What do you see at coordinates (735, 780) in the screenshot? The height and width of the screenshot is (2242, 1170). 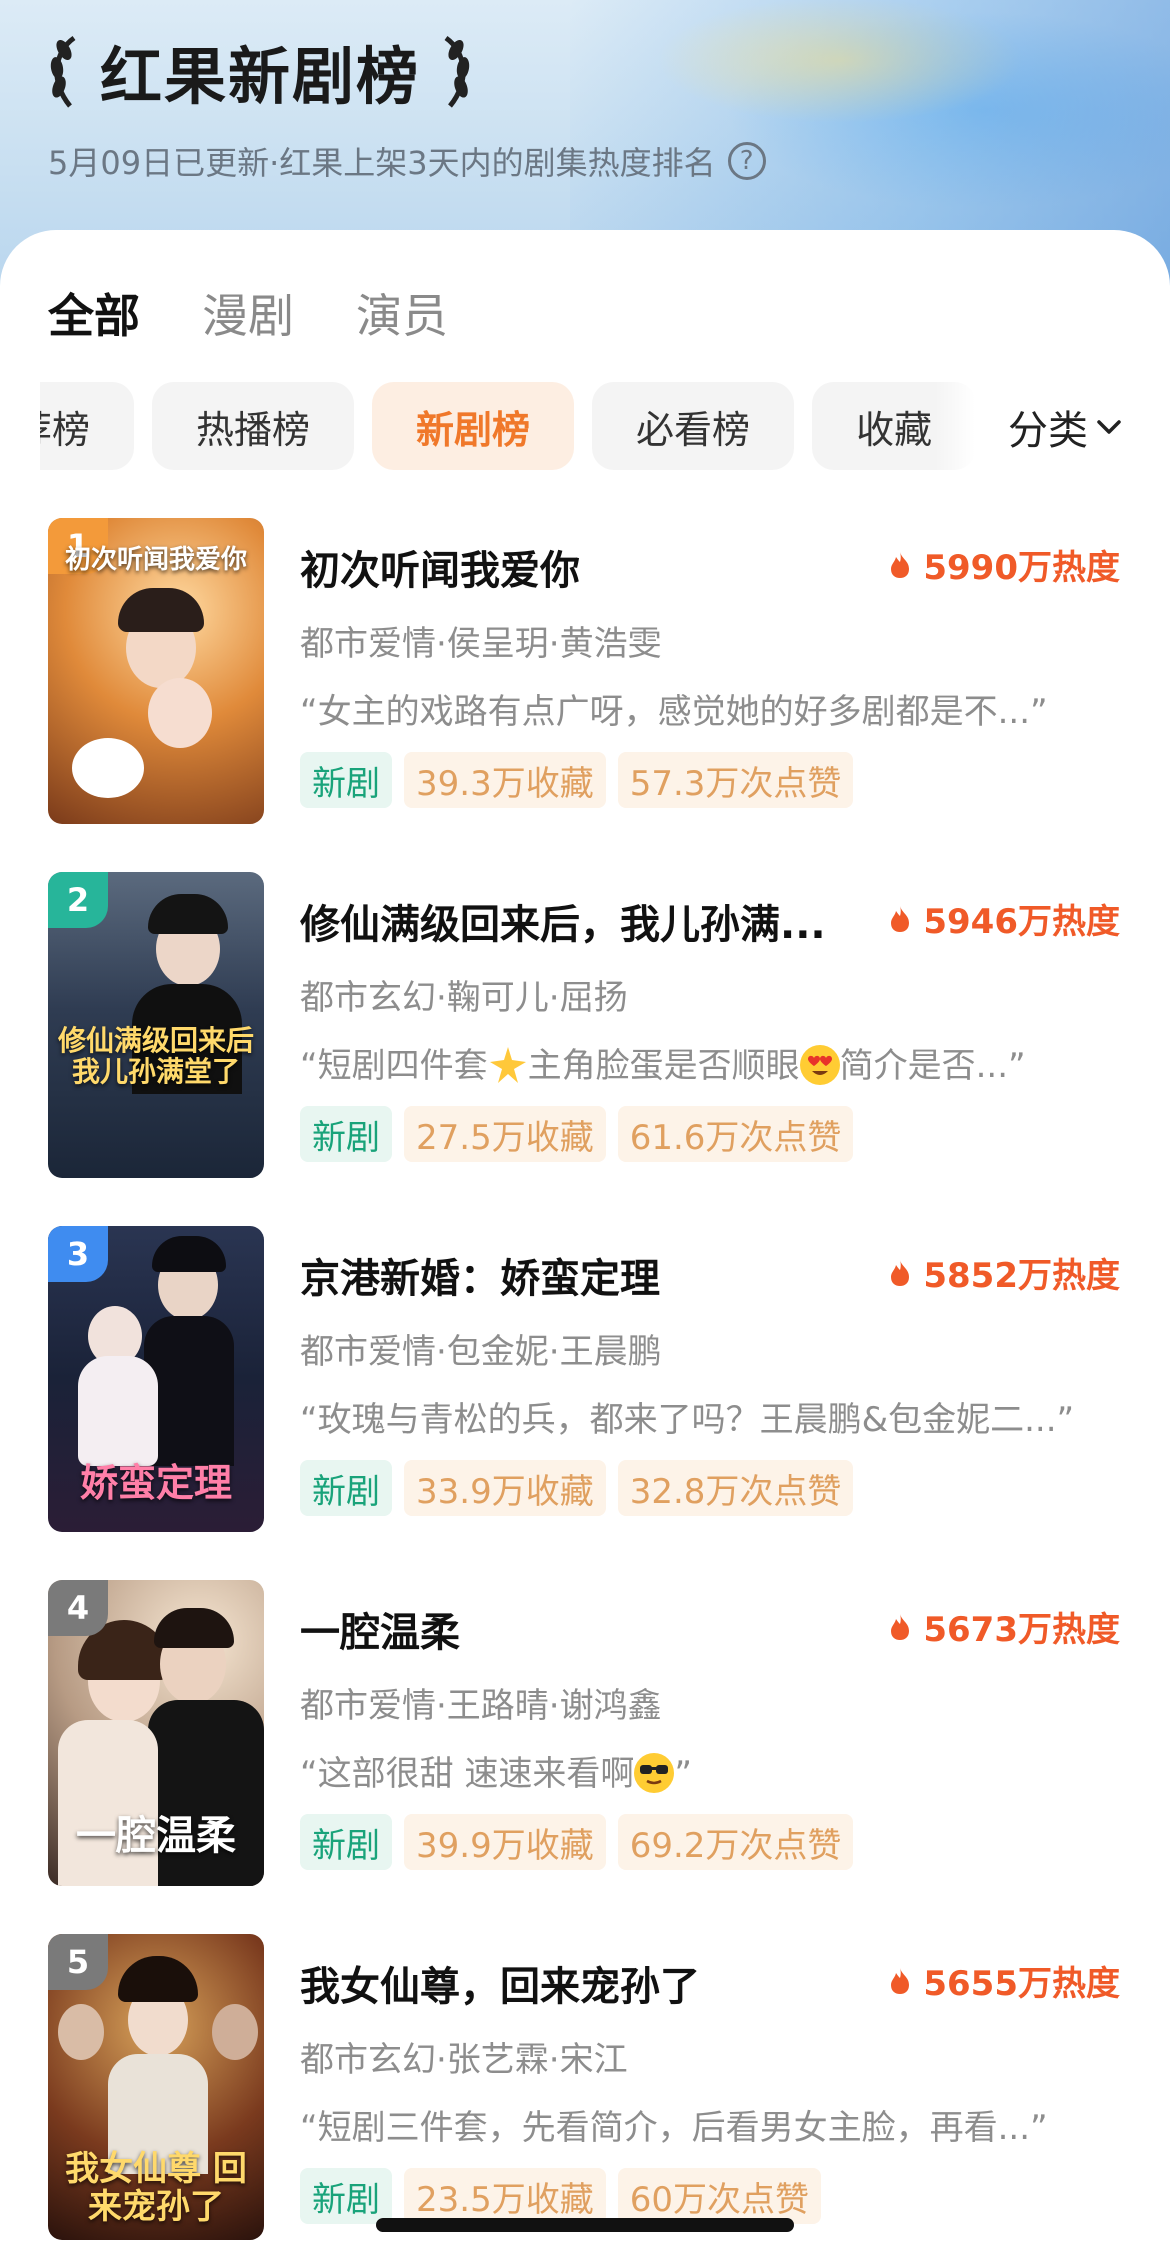 I see `likes-count: 57.3万次点赞` at bounding box center [735, 780].